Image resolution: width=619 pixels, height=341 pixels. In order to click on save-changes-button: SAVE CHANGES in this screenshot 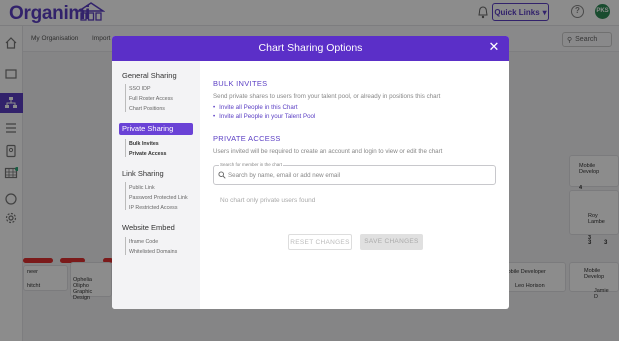, I will do `click(391, 242)`.